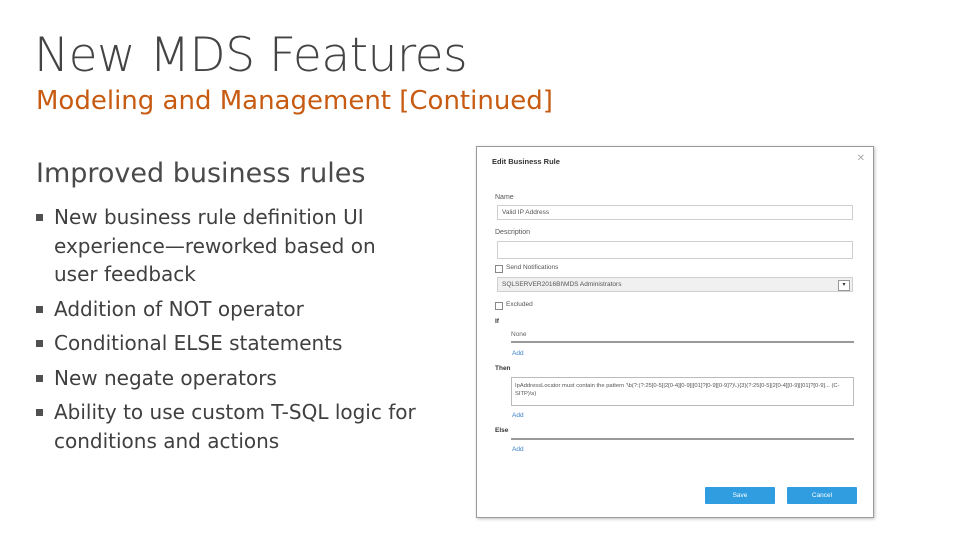 The height and width of the screenshot is (551, 979). I want to click on add-else-action-link: Add, so click(518, 449).